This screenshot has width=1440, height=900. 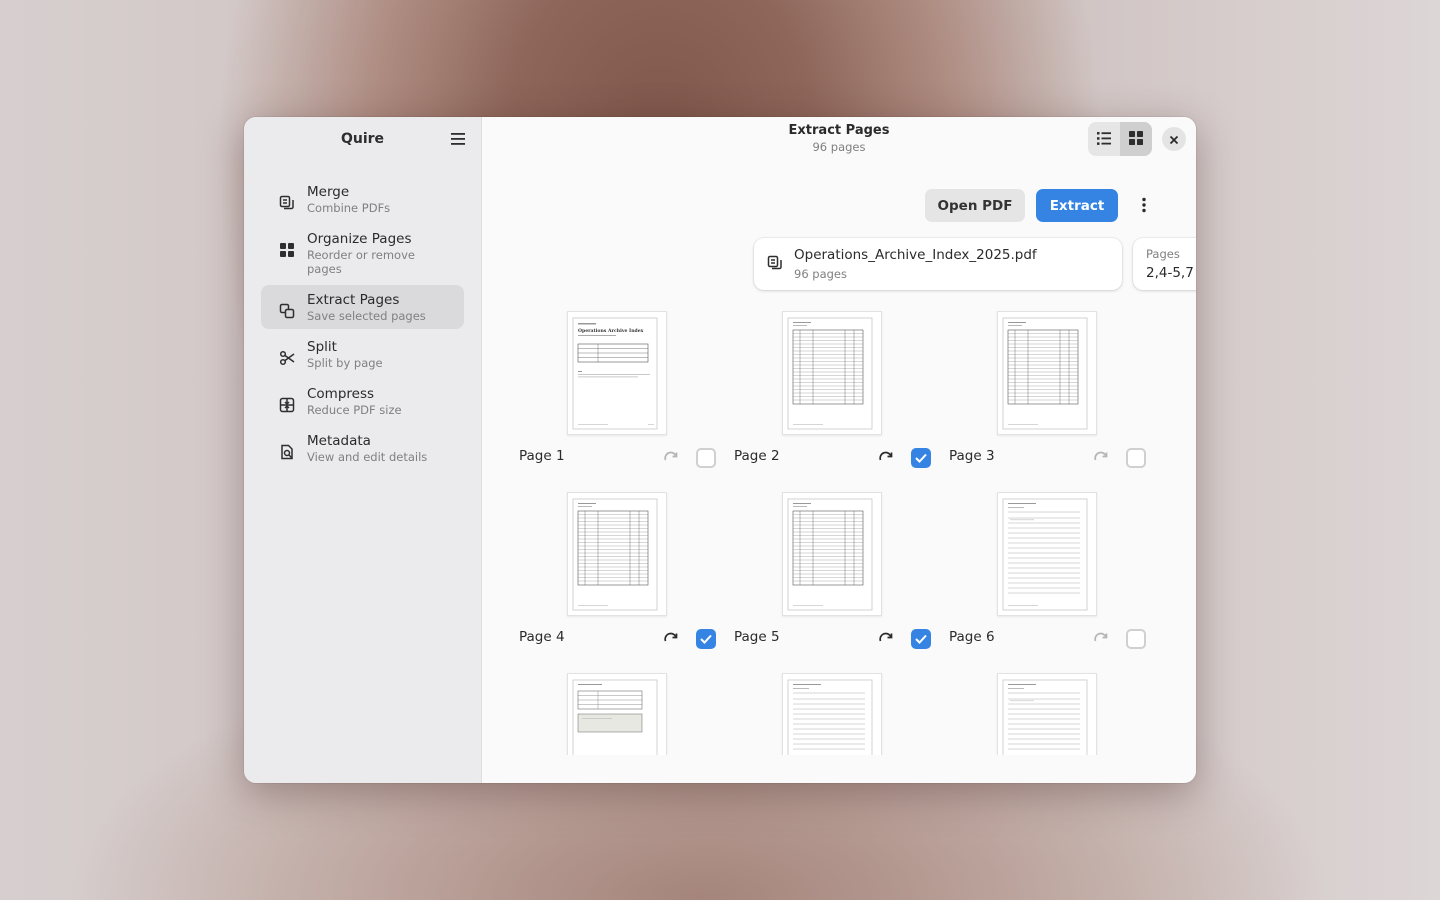 I want to click on sidebar-item-sub: Save selected pages, so click(x=366, y=316).